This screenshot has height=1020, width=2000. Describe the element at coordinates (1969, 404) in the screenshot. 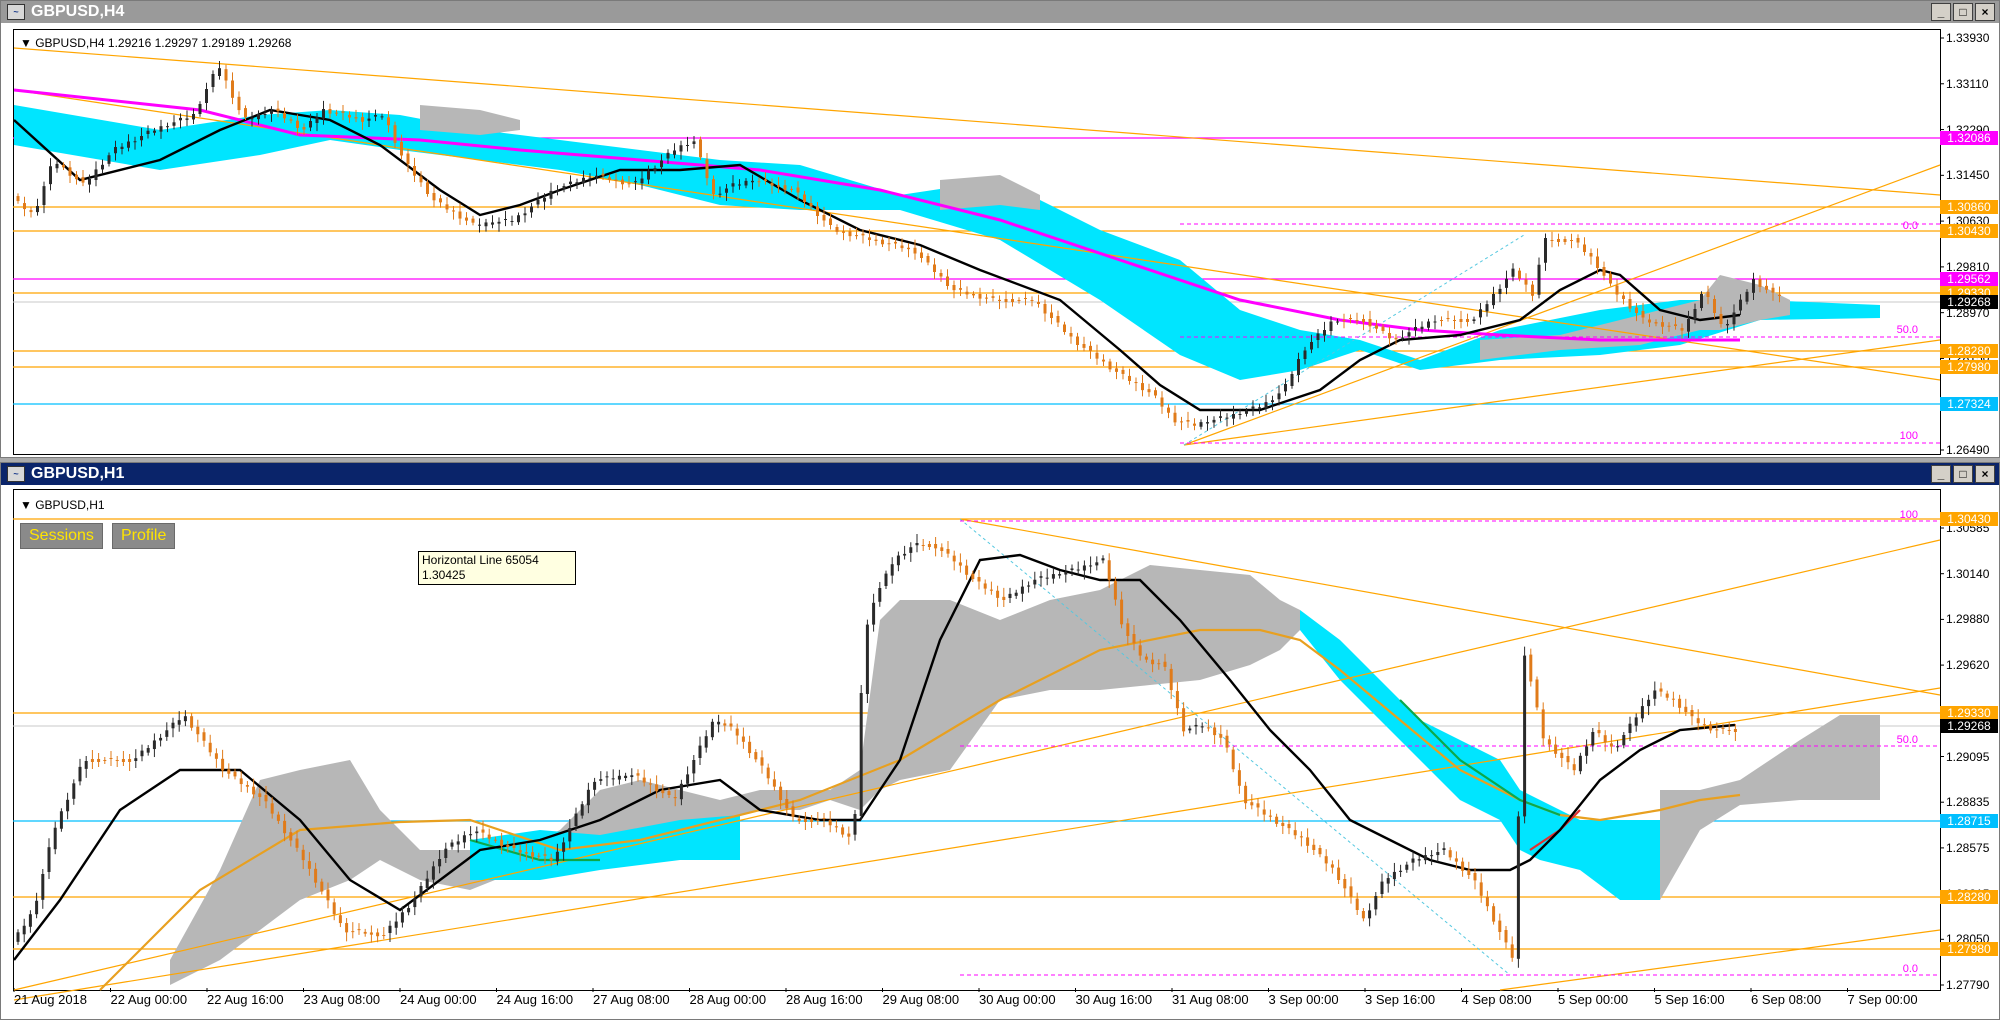

I see `h4-price-tag: 1.27324` at that location.